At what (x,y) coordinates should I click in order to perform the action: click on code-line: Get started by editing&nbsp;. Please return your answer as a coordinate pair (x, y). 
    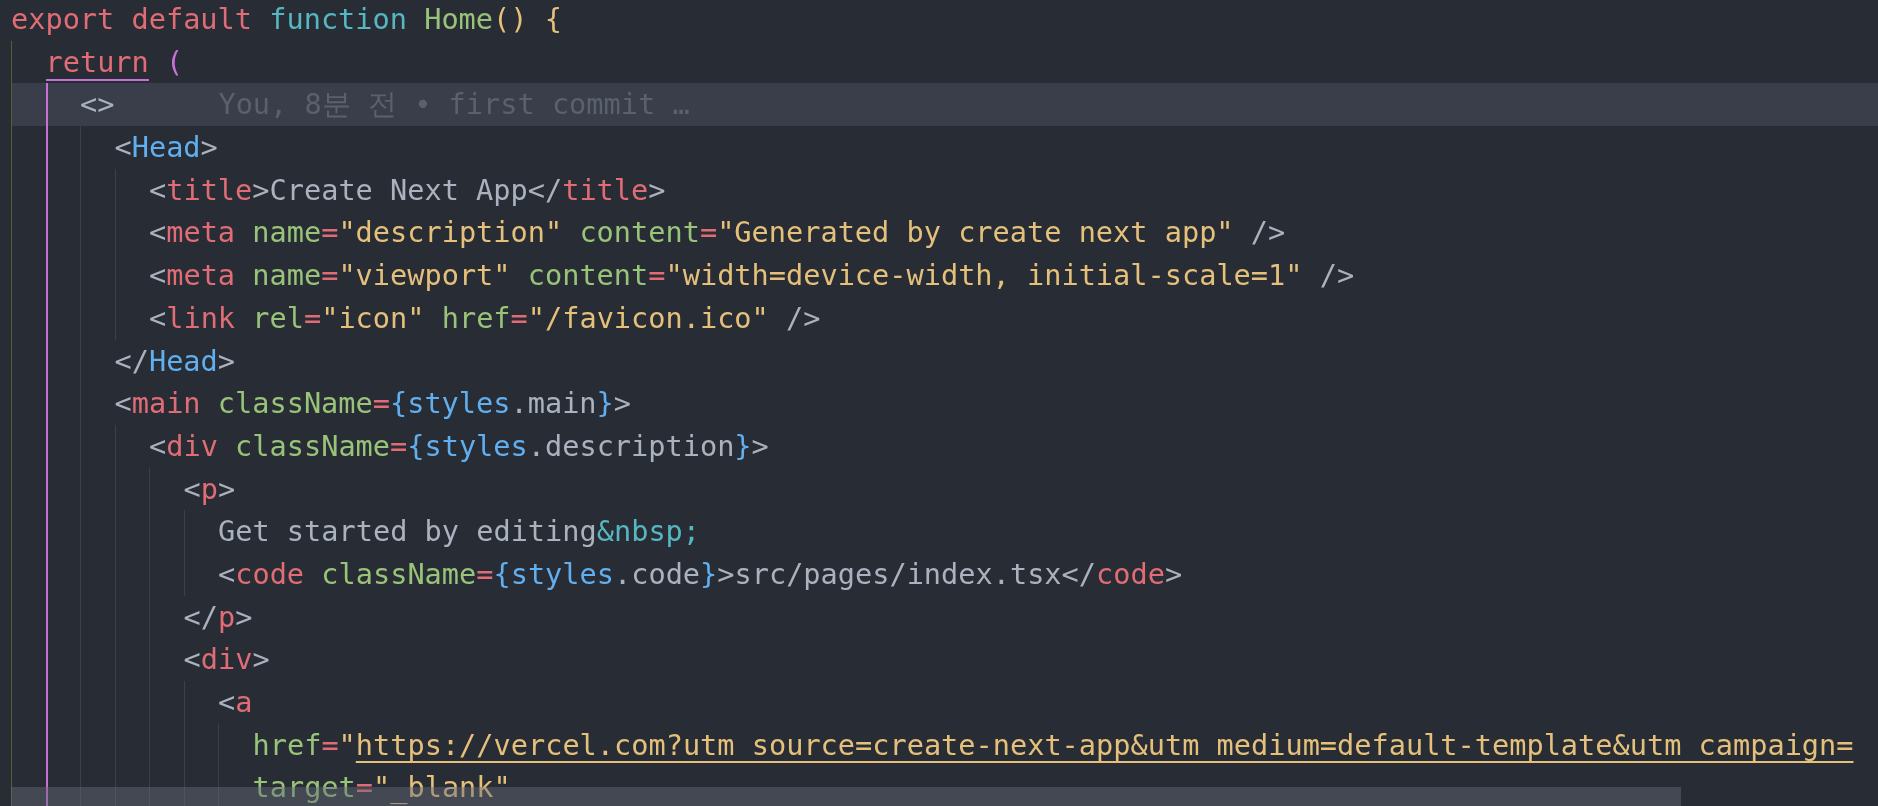
    Looking at the image, I should click on (459, 532).